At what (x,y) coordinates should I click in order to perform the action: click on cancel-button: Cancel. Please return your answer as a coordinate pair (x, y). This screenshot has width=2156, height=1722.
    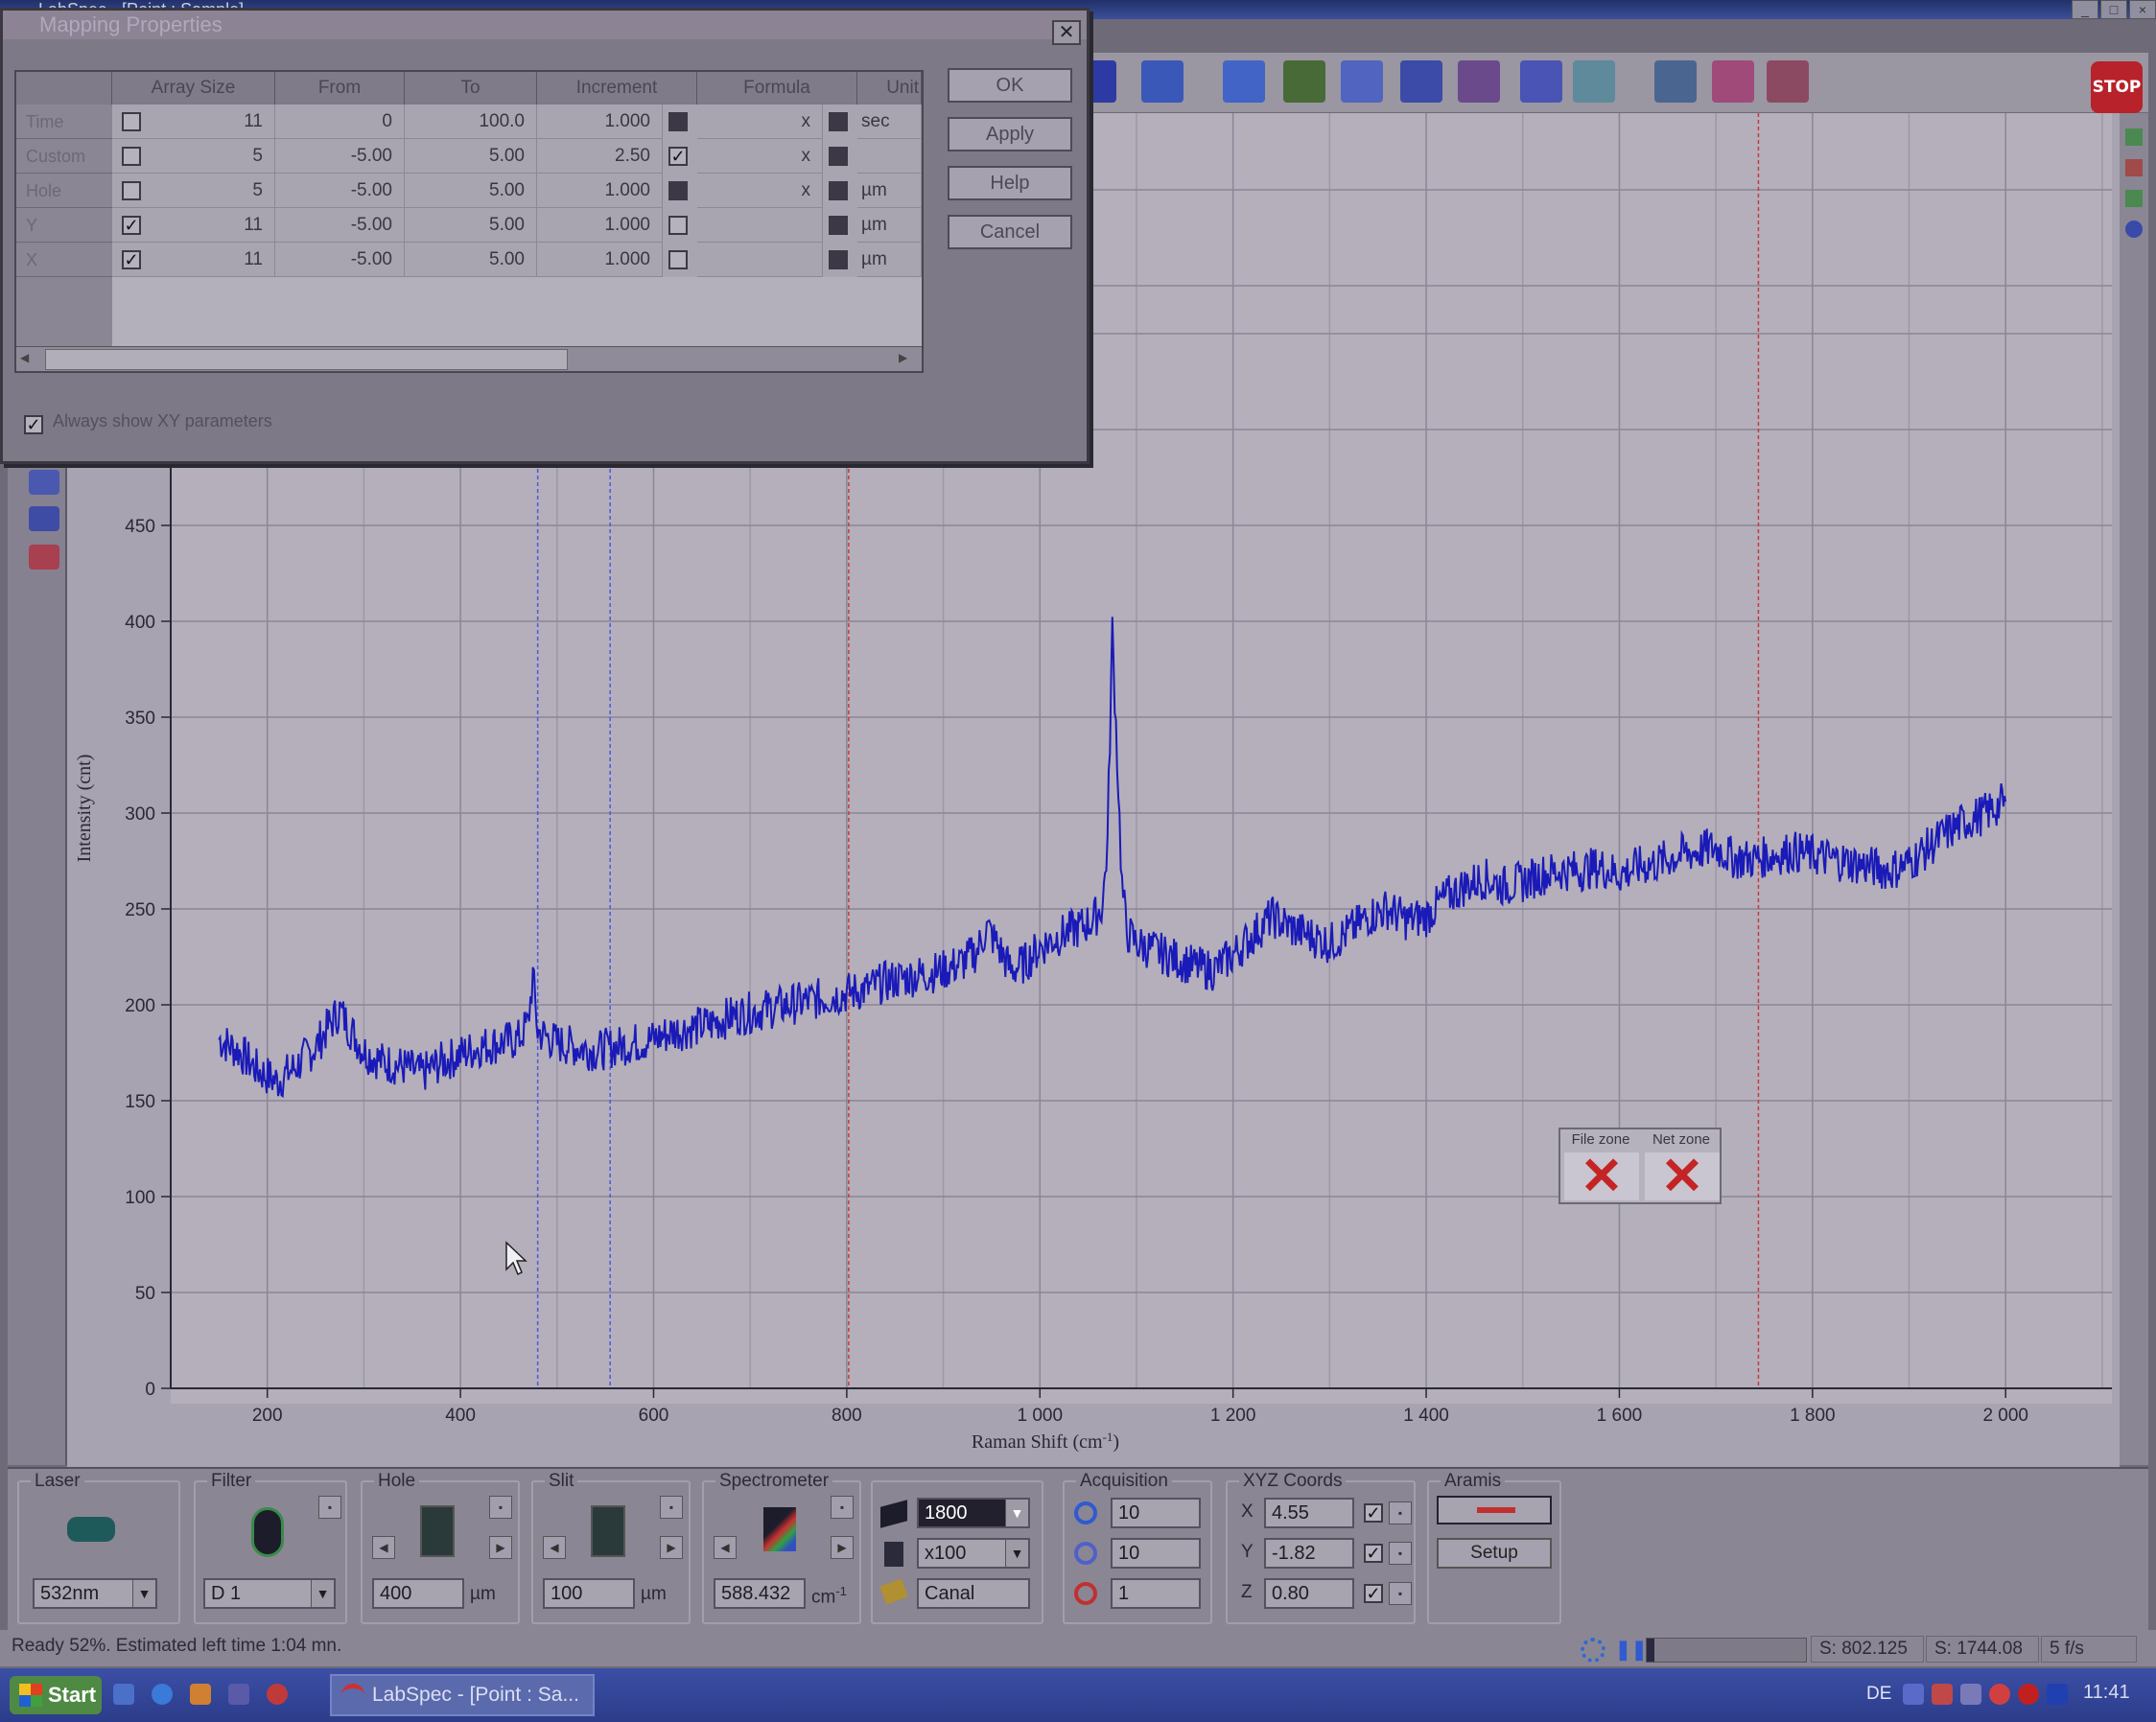
    Looking at the image, I should click on (1010, 232).